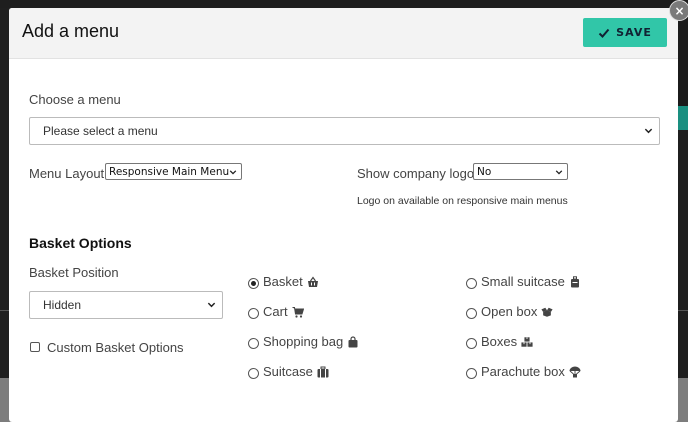 This screenshot has height=422, width=688. Describe the element at coordinates (509, 311) in the screenshot. I see `option-open-box-label: Open box` at that location.